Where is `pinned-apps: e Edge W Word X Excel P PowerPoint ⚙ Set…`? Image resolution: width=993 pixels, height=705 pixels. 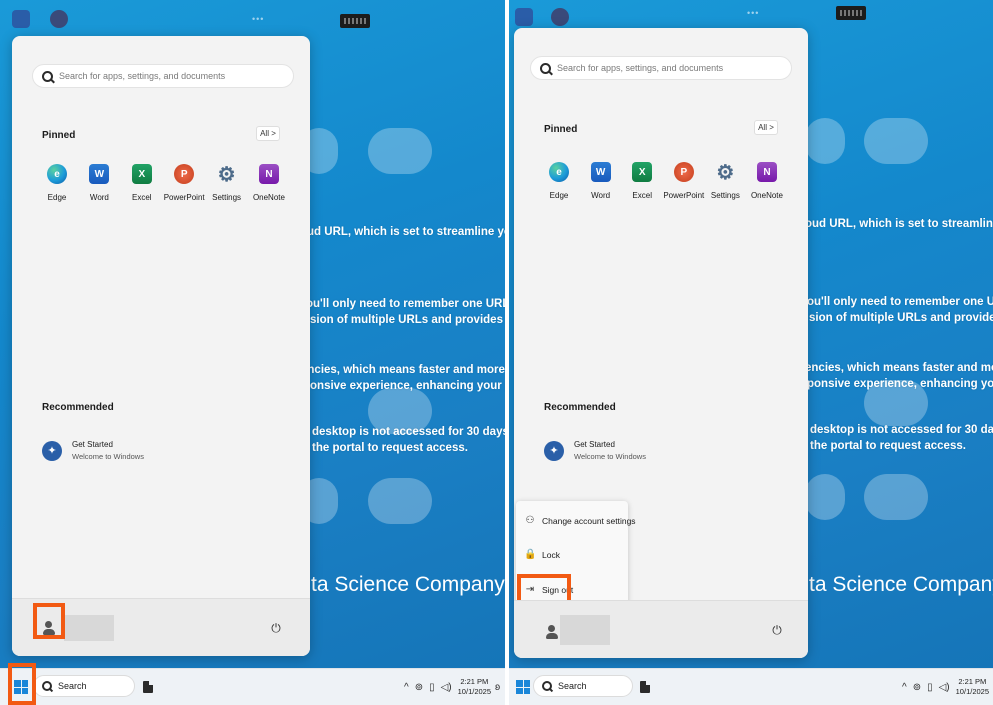 pinned-apps: e Edge W Word X Excel P PowerPoint ⚙ Set… is located at coordinates (663, 181).